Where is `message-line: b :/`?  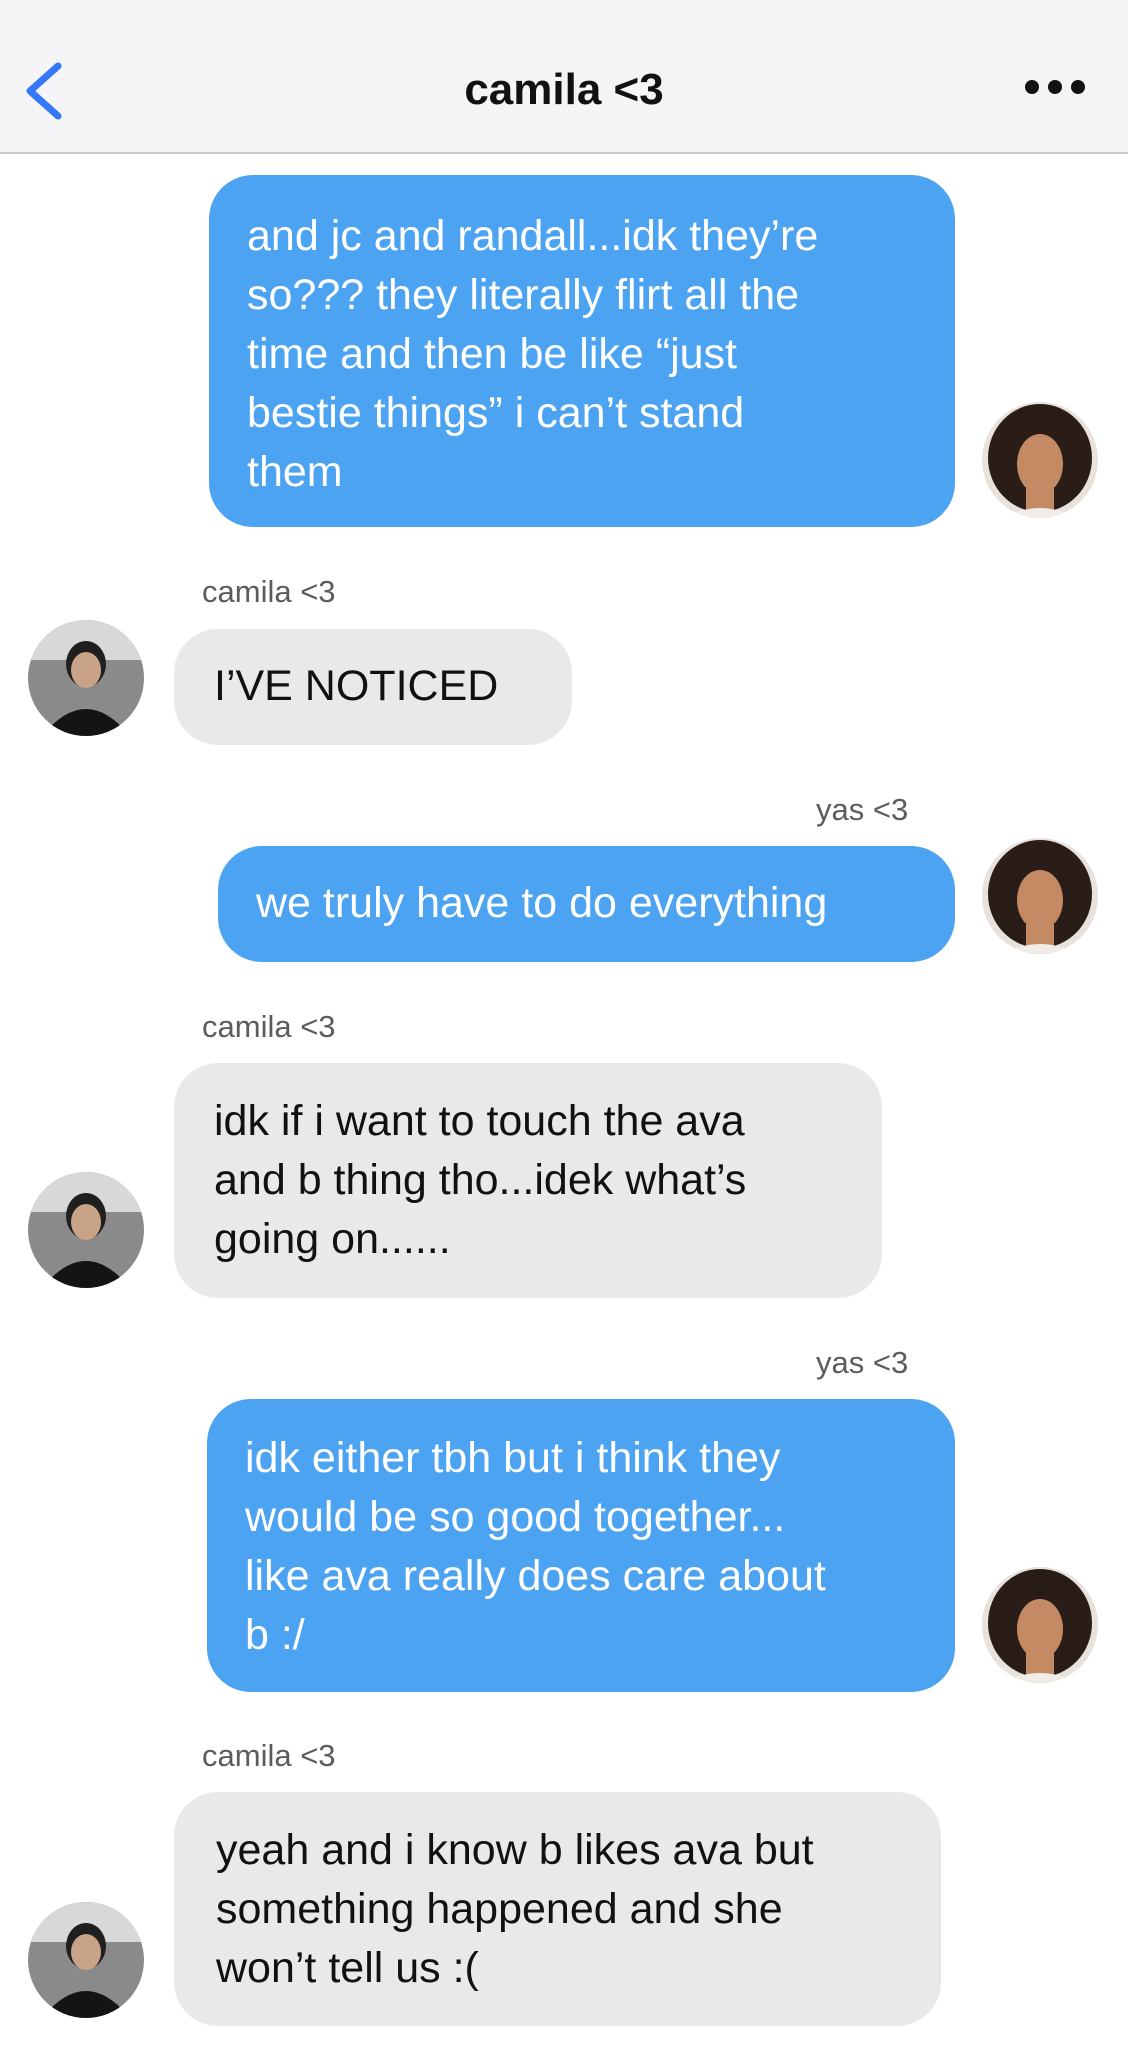
message-line: b :/ is located at coordinates (275, 1635).